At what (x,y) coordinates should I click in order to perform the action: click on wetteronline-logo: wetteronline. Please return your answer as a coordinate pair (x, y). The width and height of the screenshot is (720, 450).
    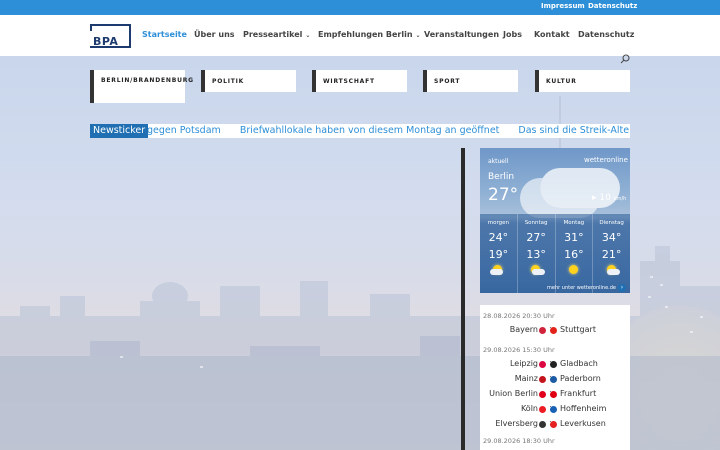
    Looking at the image, I should click on (606, 160).